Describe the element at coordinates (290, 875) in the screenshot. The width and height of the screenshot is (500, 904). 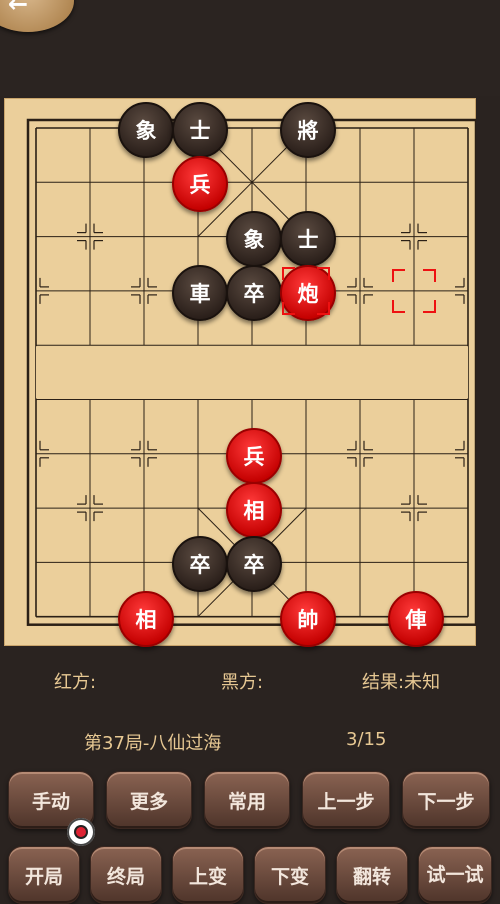
I see `next-variation-button: 下变` at that location.